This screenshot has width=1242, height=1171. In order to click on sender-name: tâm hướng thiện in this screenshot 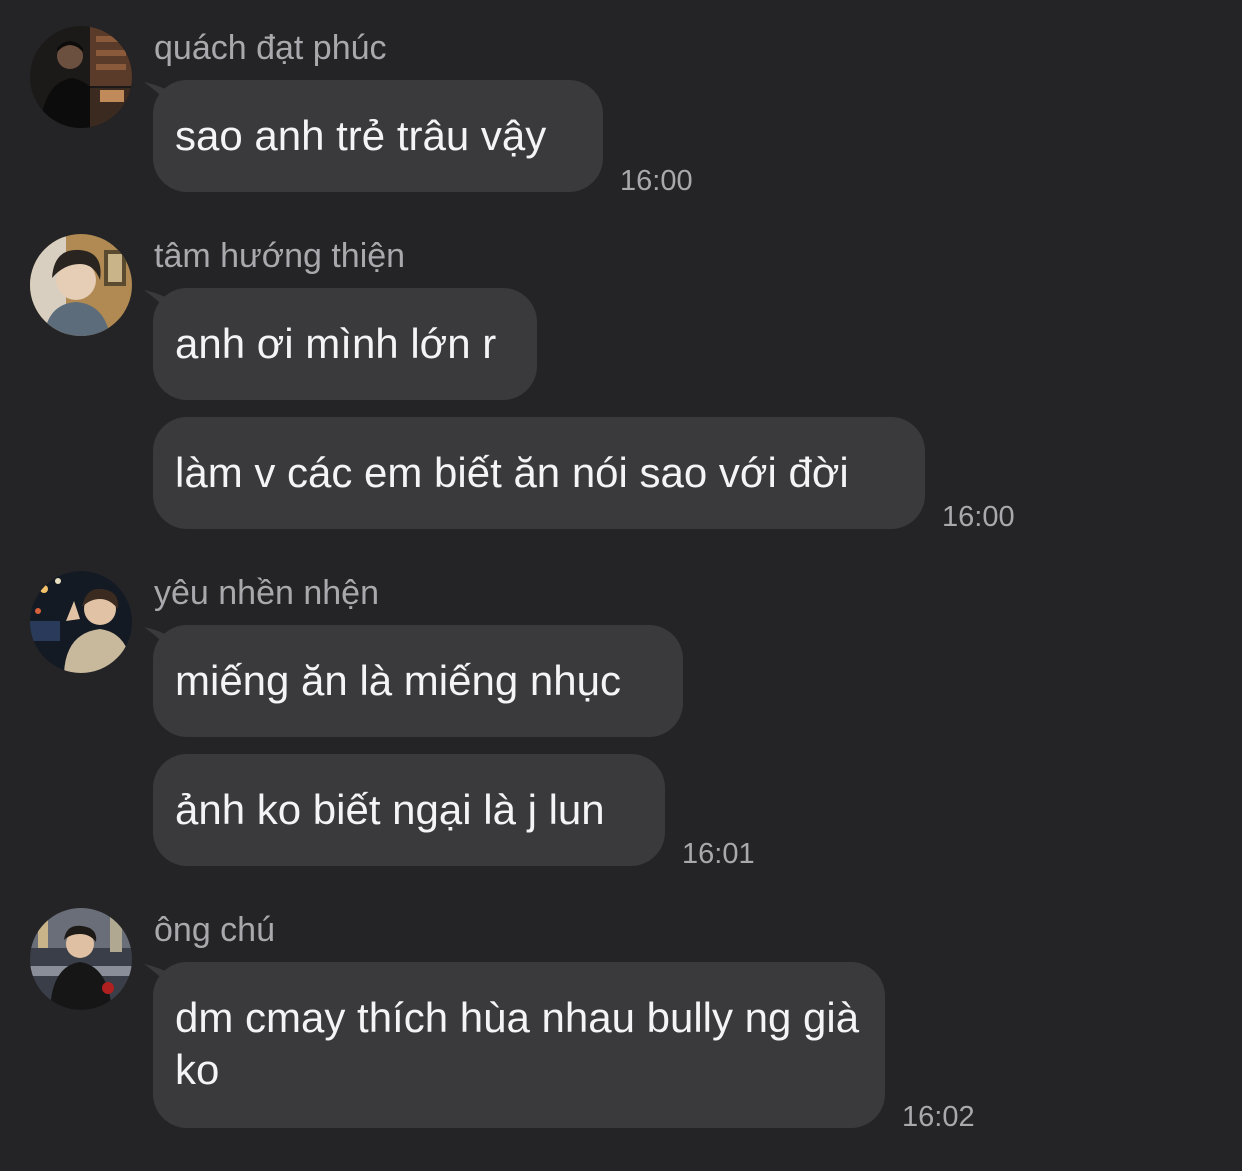, I will do `click(280, 256)`.